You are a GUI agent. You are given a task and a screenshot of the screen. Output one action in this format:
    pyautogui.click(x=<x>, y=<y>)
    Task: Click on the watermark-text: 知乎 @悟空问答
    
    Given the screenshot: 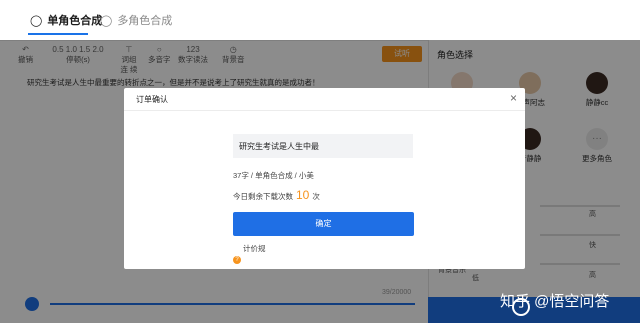 What is the action you would take?
    pyautogui.click(x=555, y=301)
    